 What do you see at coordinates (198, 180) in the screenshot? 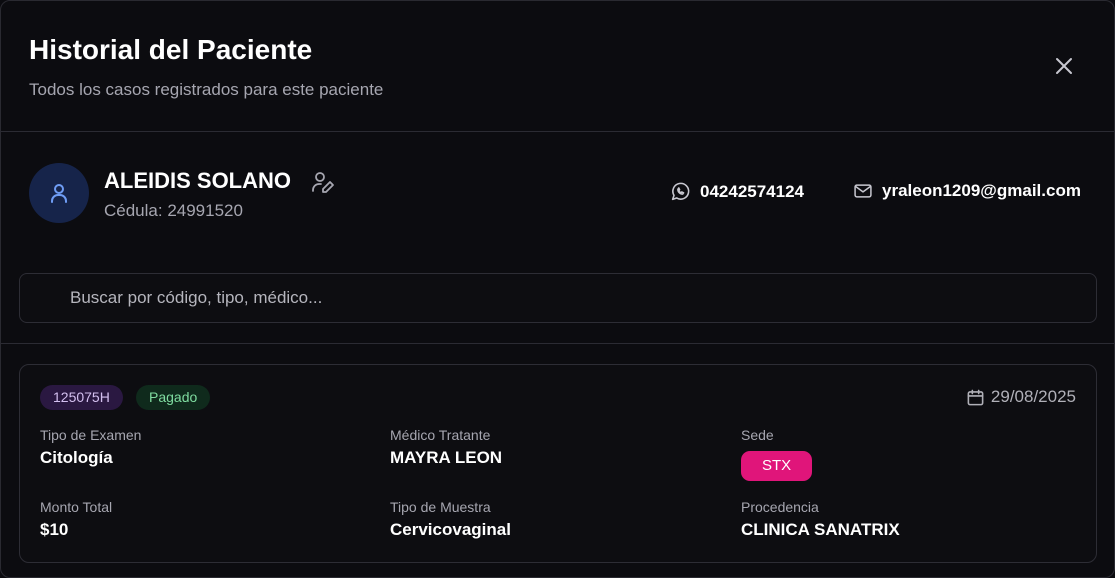
I see `patient-name: ALEIDIS SOLANO` at bounding box center [198, 180].